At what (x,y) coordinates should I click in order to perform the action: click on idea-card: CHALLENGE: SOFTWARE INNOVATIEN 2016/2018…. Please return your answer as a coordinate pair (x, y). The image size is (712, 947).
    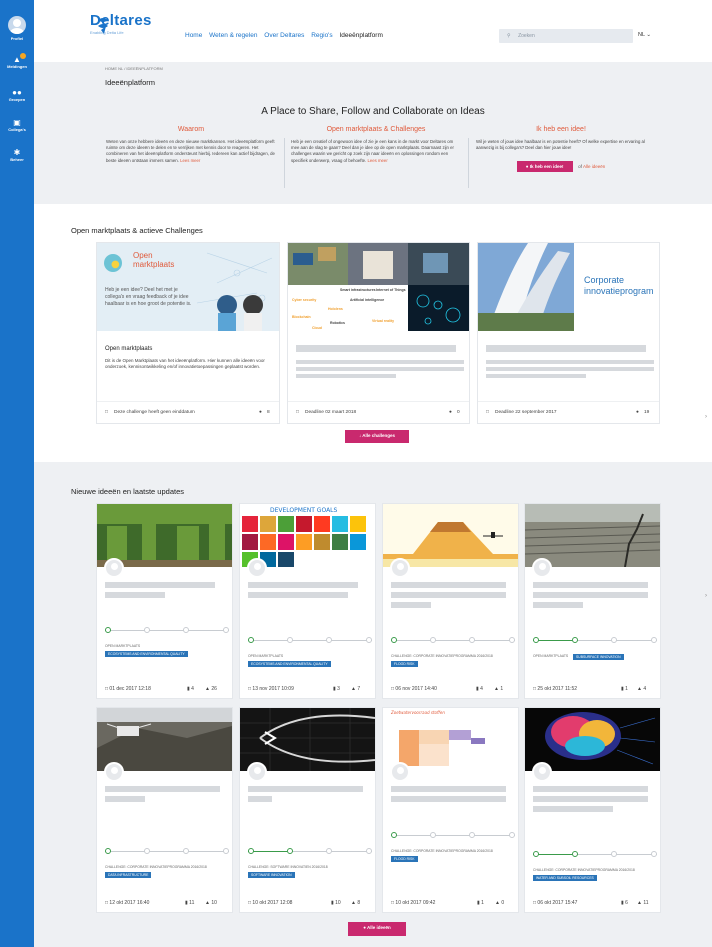
    Looking at the image, I should click on (307, 810).